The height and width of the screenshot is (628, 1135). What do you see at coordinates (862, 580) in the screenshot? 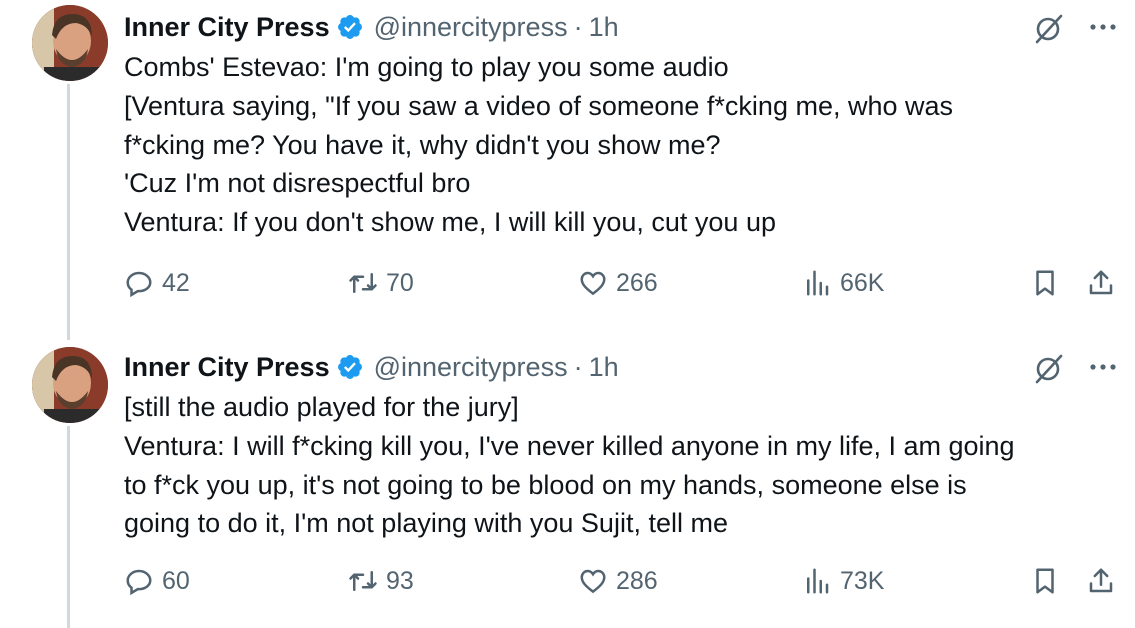
I see `views-count: 73K` at bounding box center [862, 580].